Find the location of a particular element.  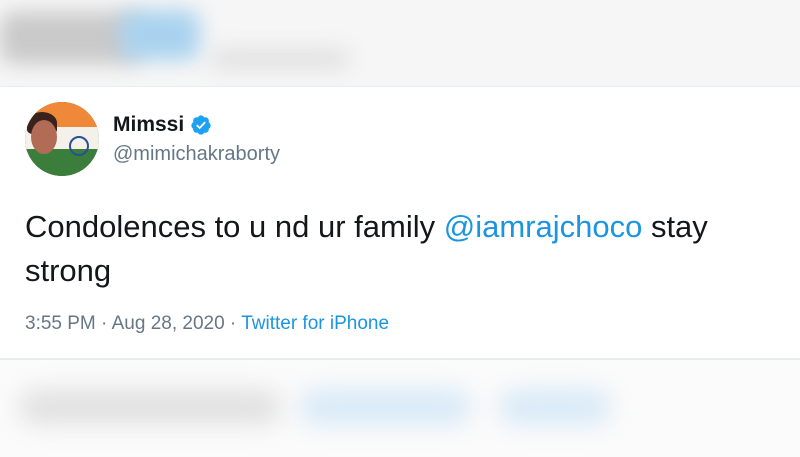

avatar is located at coordinates (62, 139).